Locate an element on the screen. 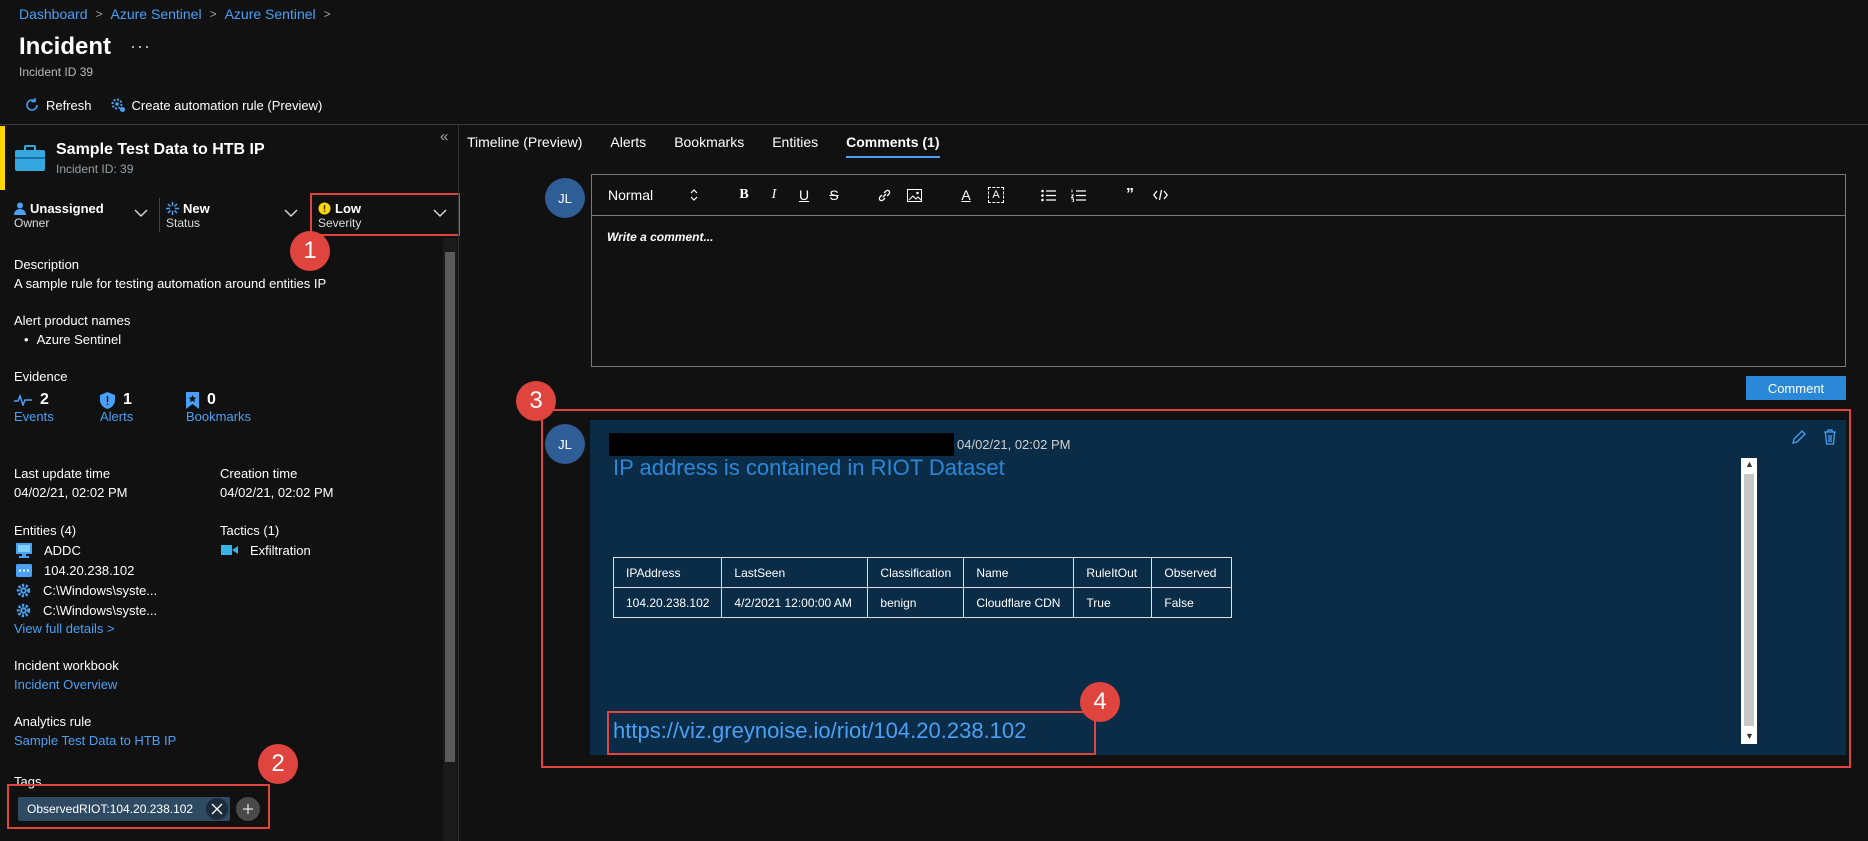 Image resolution: width=1868 pixels, height=841 pixels. code-block-icon is located at coordinates (1160, 195).